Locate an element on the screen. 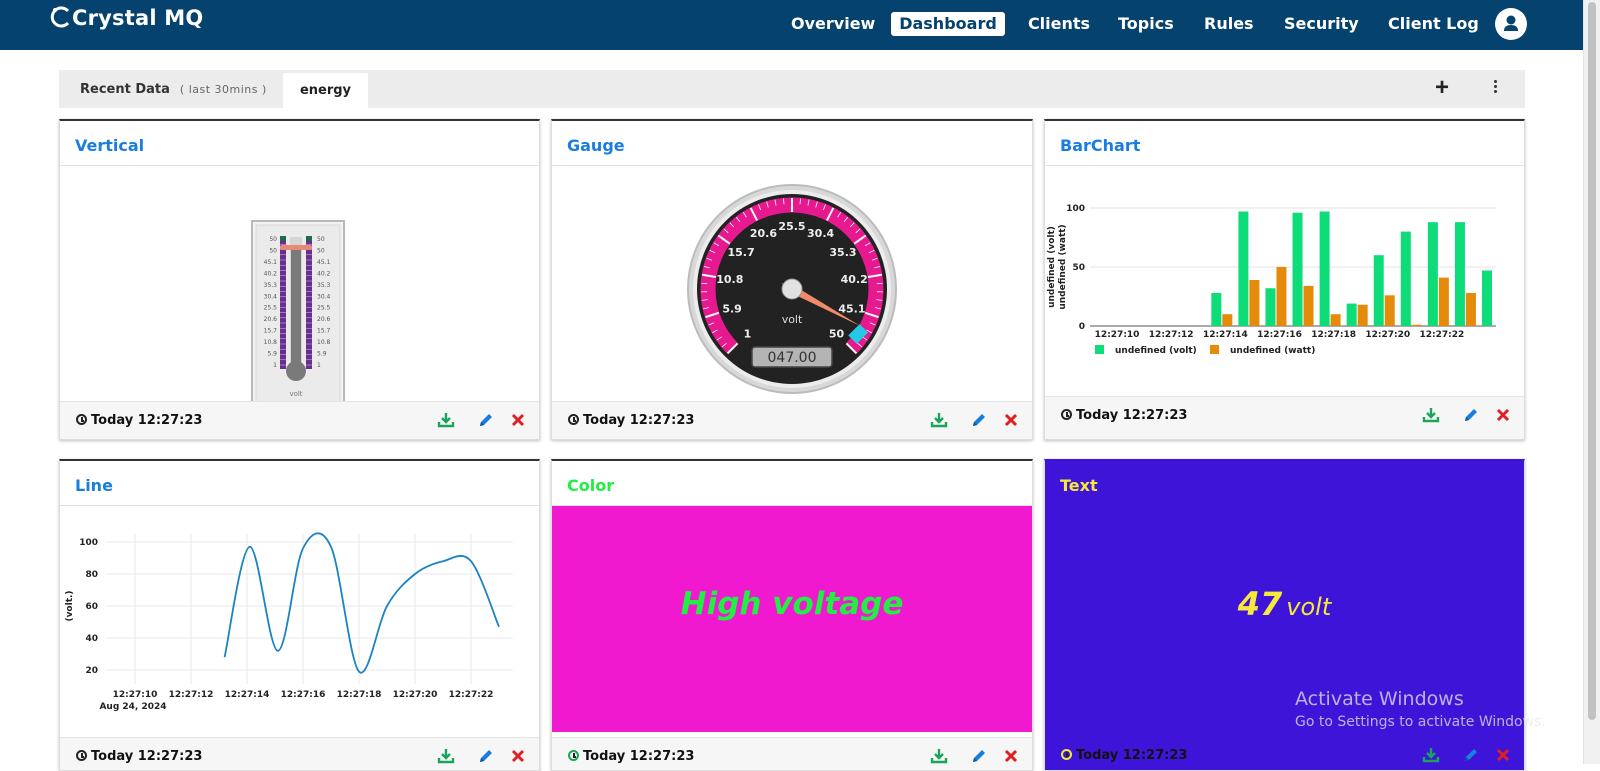  scale-label-left: 1 is located at coordinates (275, 365).